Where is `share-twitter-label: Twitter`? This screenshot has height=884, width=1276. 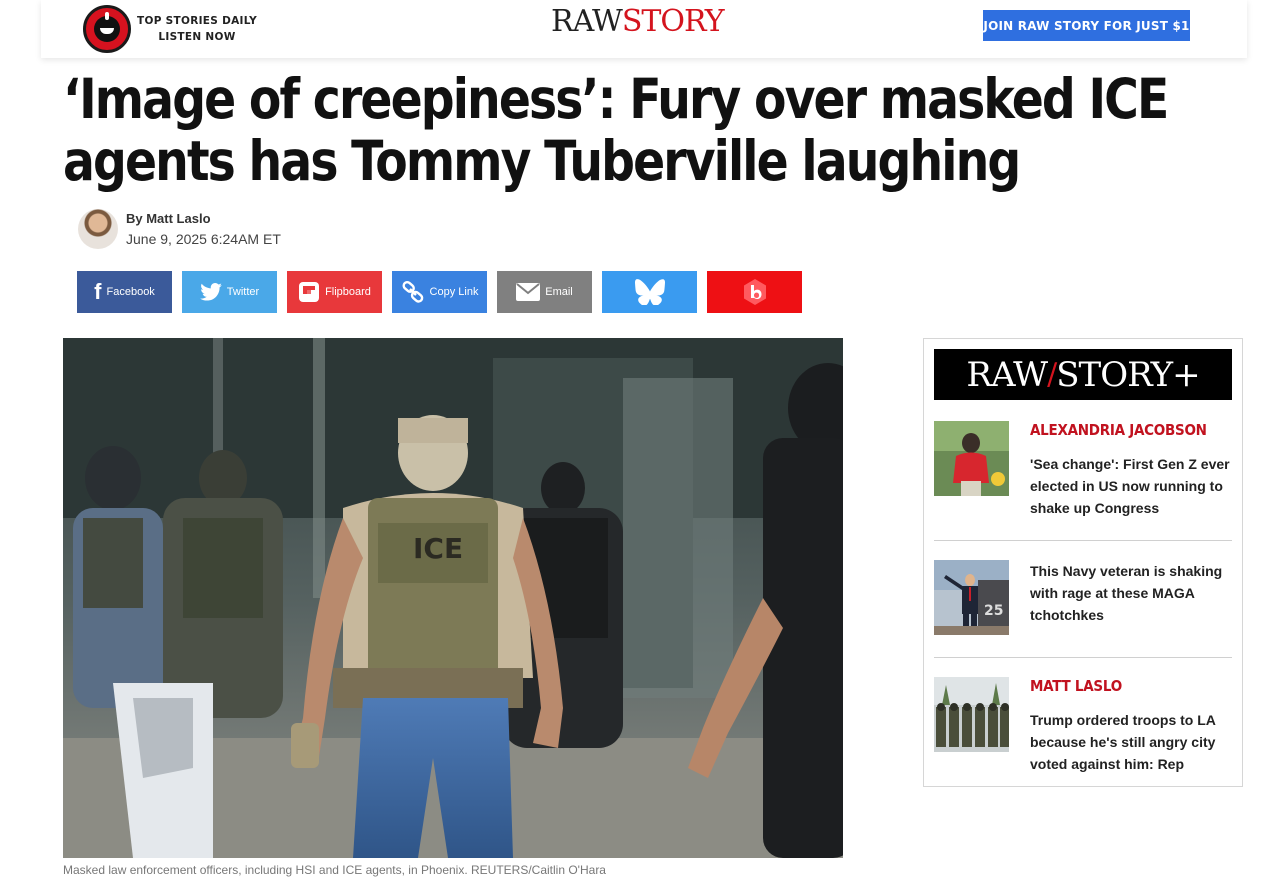 share-twitter-label: Twitter is located at coordinates (243, 292).